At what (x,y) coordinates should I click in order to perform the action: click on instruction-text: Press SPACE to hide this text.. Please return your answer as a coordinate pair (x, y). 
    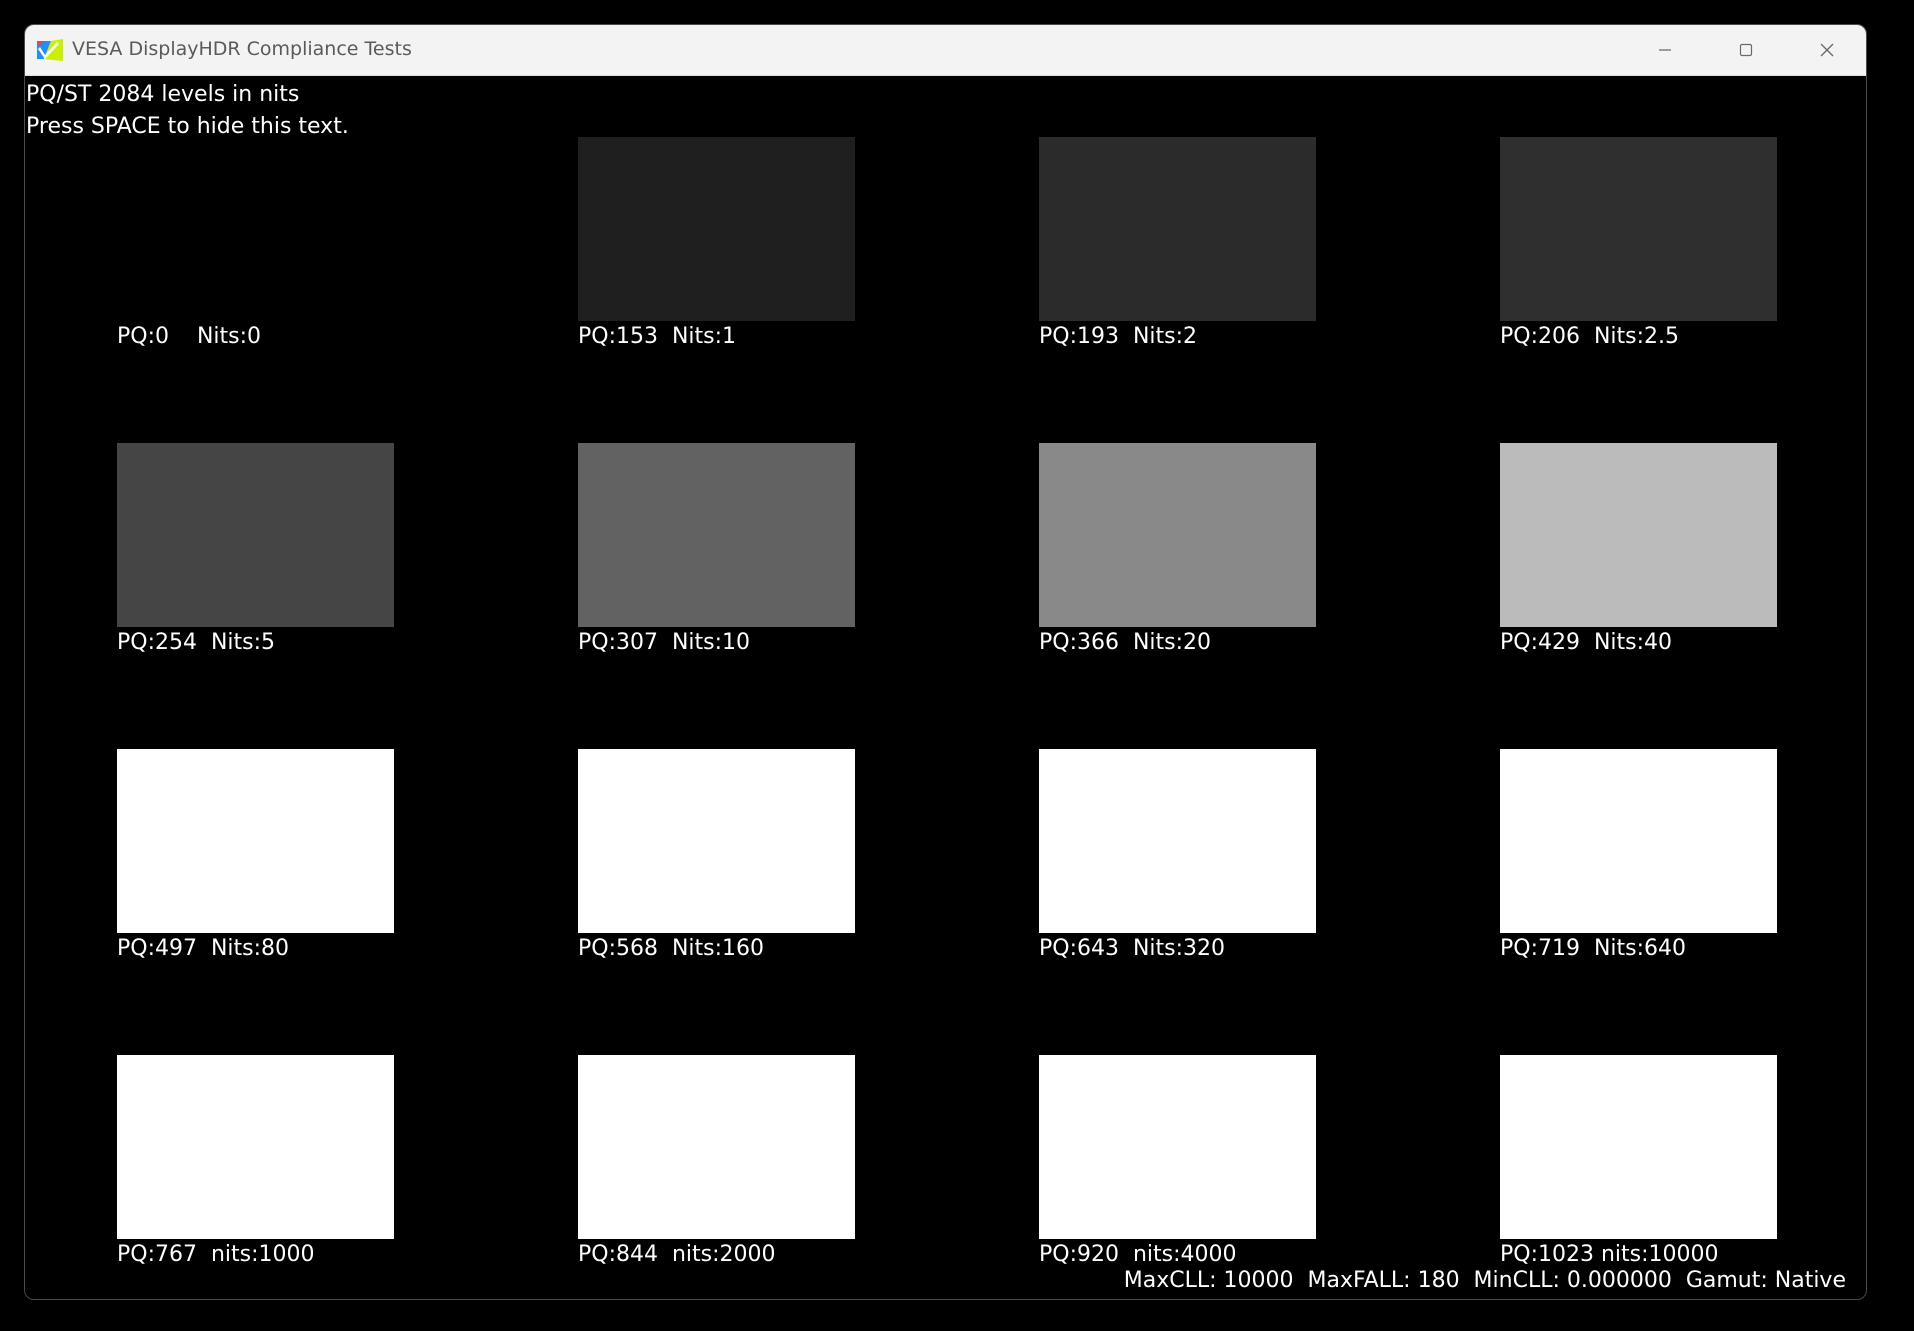
    Looking at the image, I should click on (187, 126).